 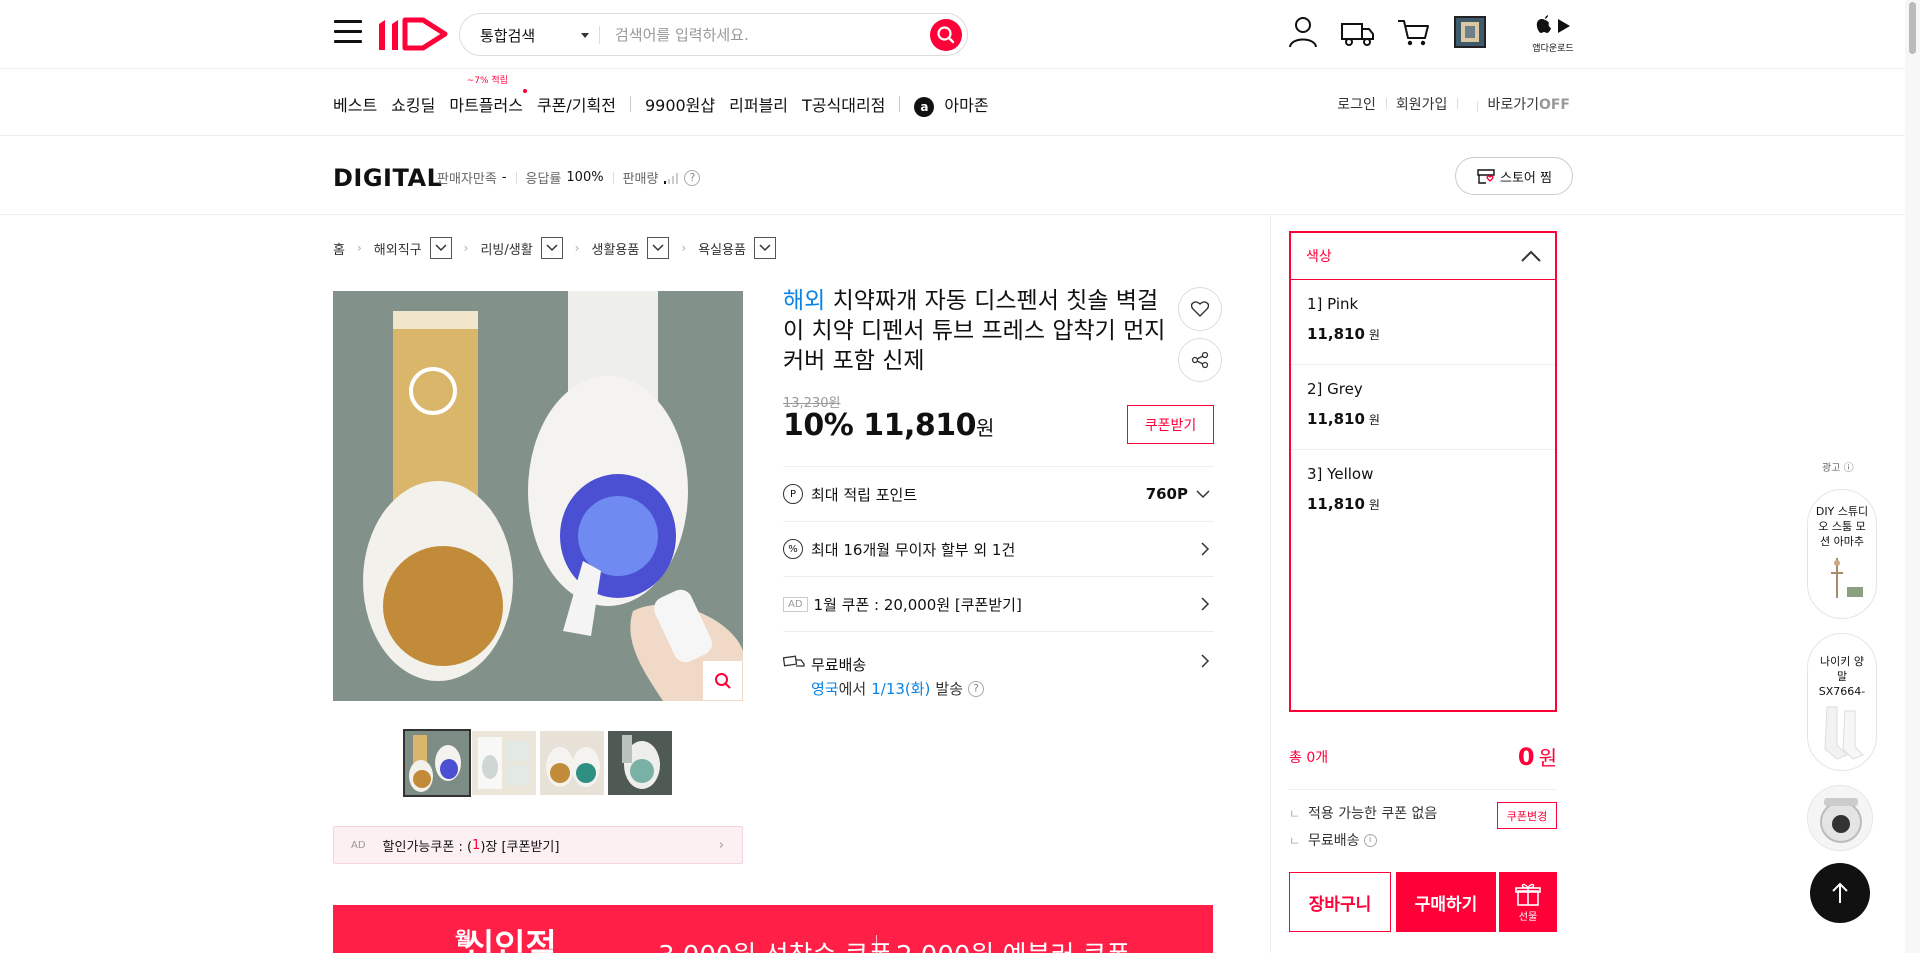 What do you see at coordinates (1508, 105) in the screenshot?
I see `shortcut-label: 바로가기` at bounding box center [1508, 105].